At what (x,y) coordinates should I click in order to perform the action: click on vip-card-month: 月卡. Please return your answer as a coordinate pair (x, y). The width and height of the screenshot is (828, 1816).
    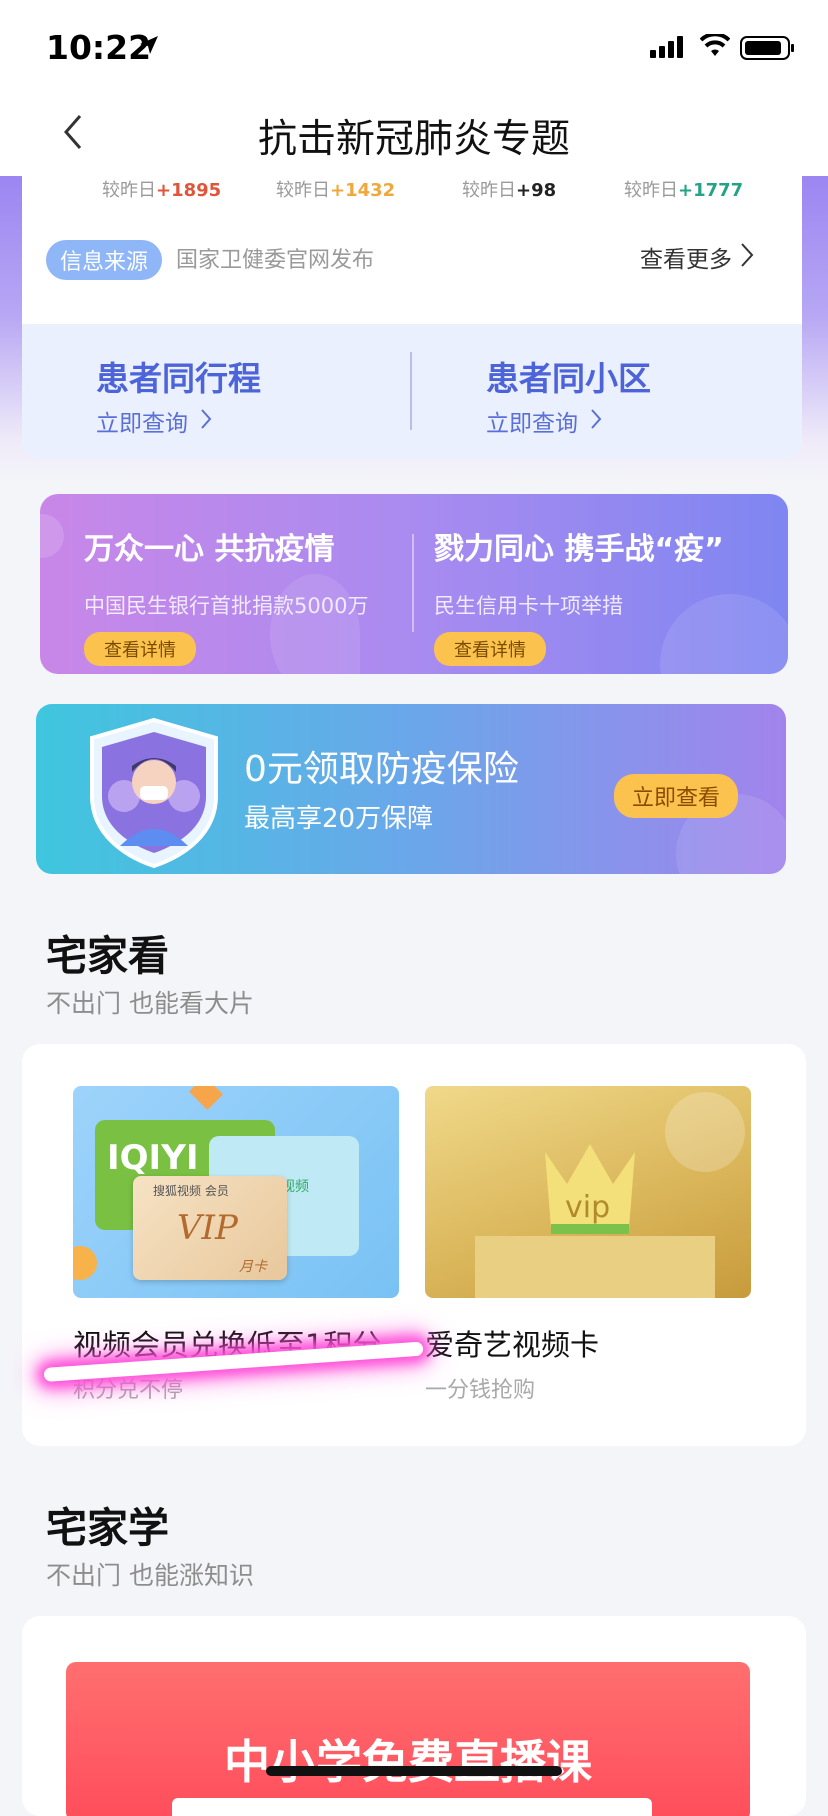
    Looking at the image, I should click on (253, 1267).